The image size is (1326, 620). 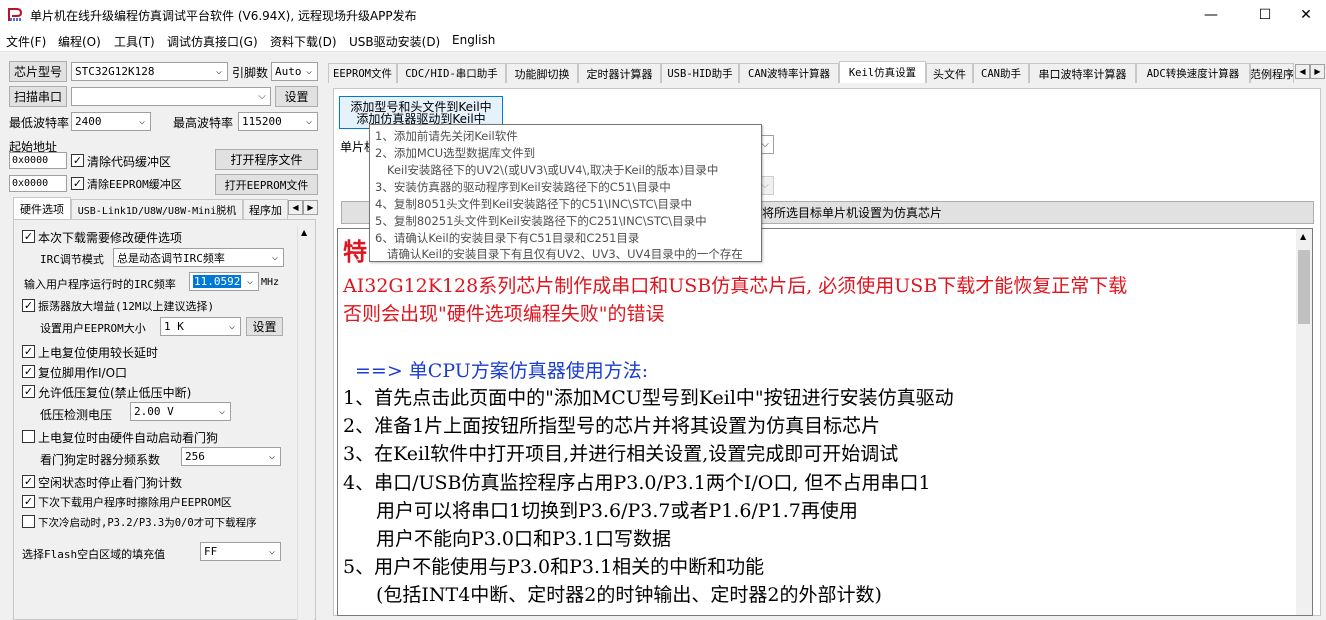 I want to click on scan-port-button: 扫描串口, so click(x=38, y=96).